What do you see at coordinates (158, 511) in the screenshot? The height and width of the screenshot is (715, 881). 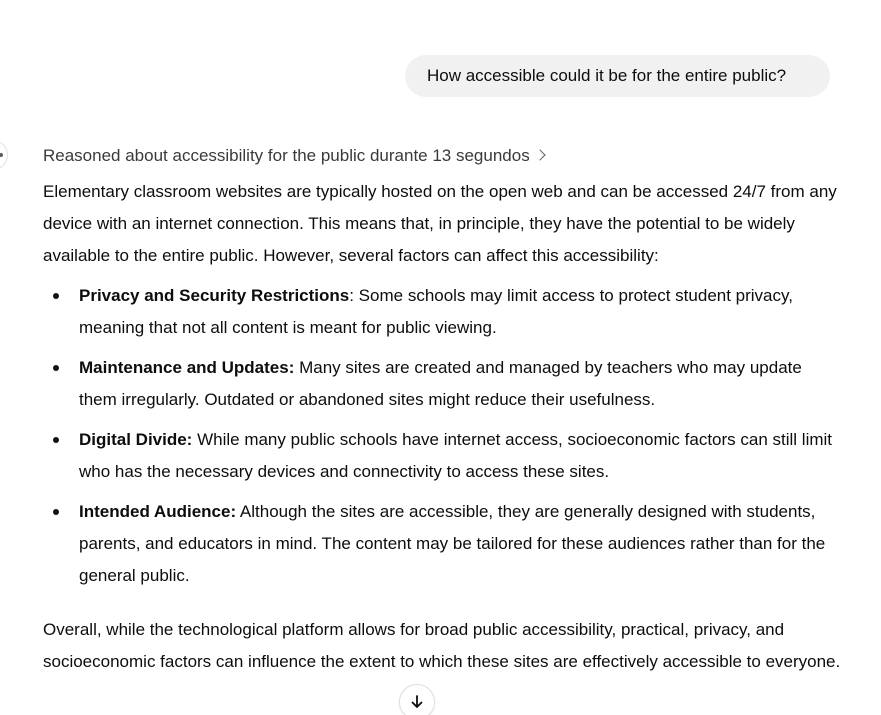 I see `bullet-title: Intended Audience:` at bounding box center [158, 511].